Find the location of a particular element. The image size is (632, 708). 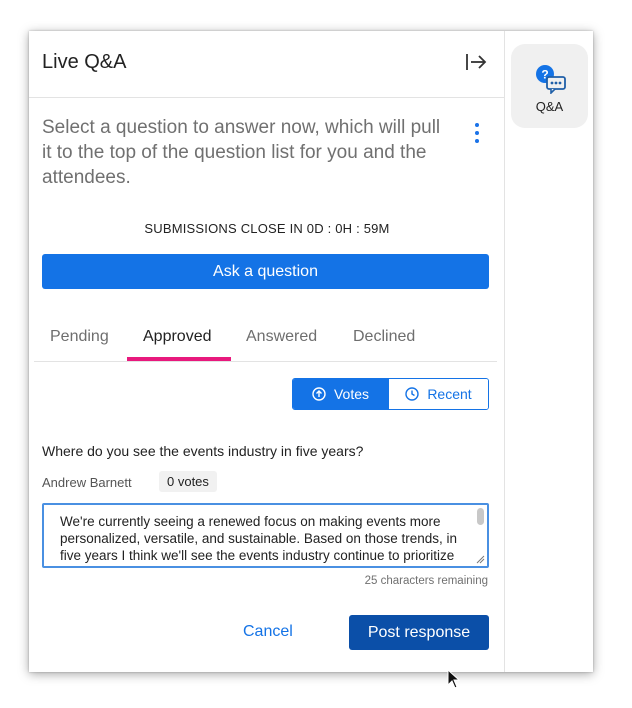

vote-count-badge: 0 votes is located at coordinates (188, 481).